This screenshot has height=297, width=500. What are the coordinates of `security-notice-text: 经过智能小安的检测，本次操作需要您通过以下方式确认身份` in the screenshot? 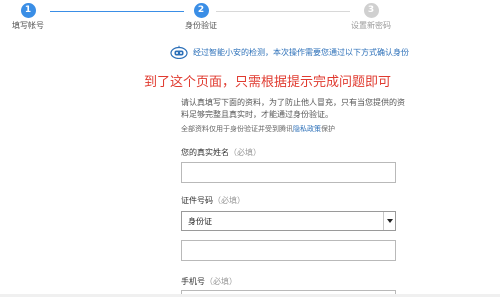 It's located at (301, 52).